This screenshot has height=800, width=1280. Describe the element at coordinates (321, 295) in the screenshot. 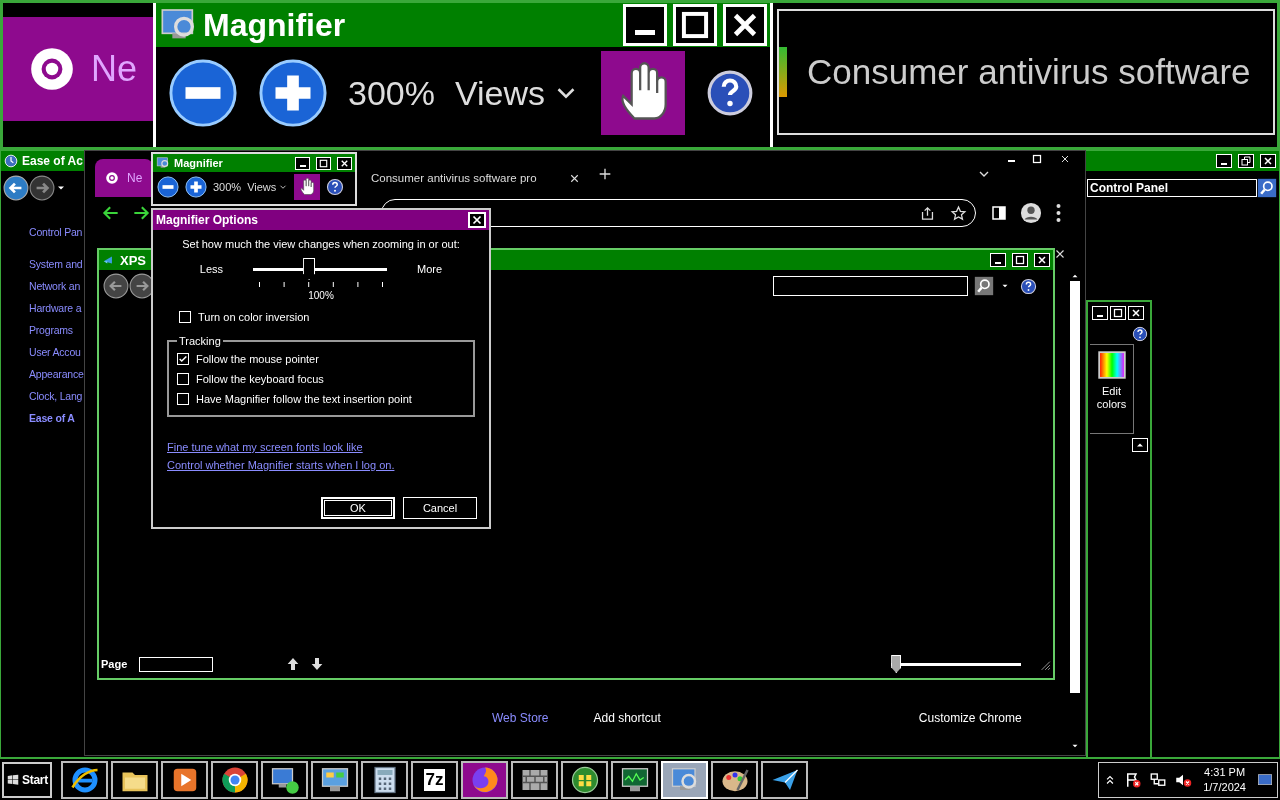

I see `zoom-step-value: 100%` at that location.